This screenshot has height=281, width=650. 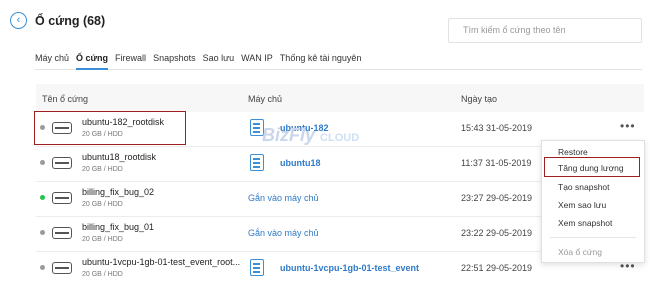 I want to click on tab-disks: Ổ cứng, so click(x=92, y=61).